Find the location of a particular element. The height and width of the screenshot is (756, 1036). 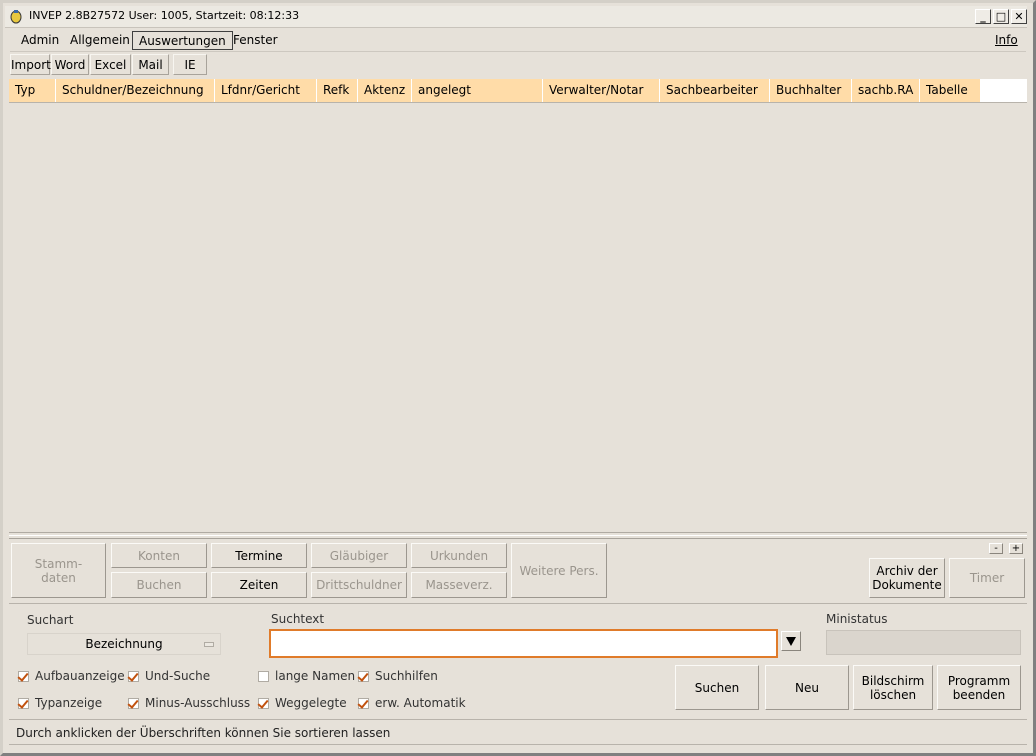

option-suchhilfen: Suchhilfen is located at coordinates (398, 676).